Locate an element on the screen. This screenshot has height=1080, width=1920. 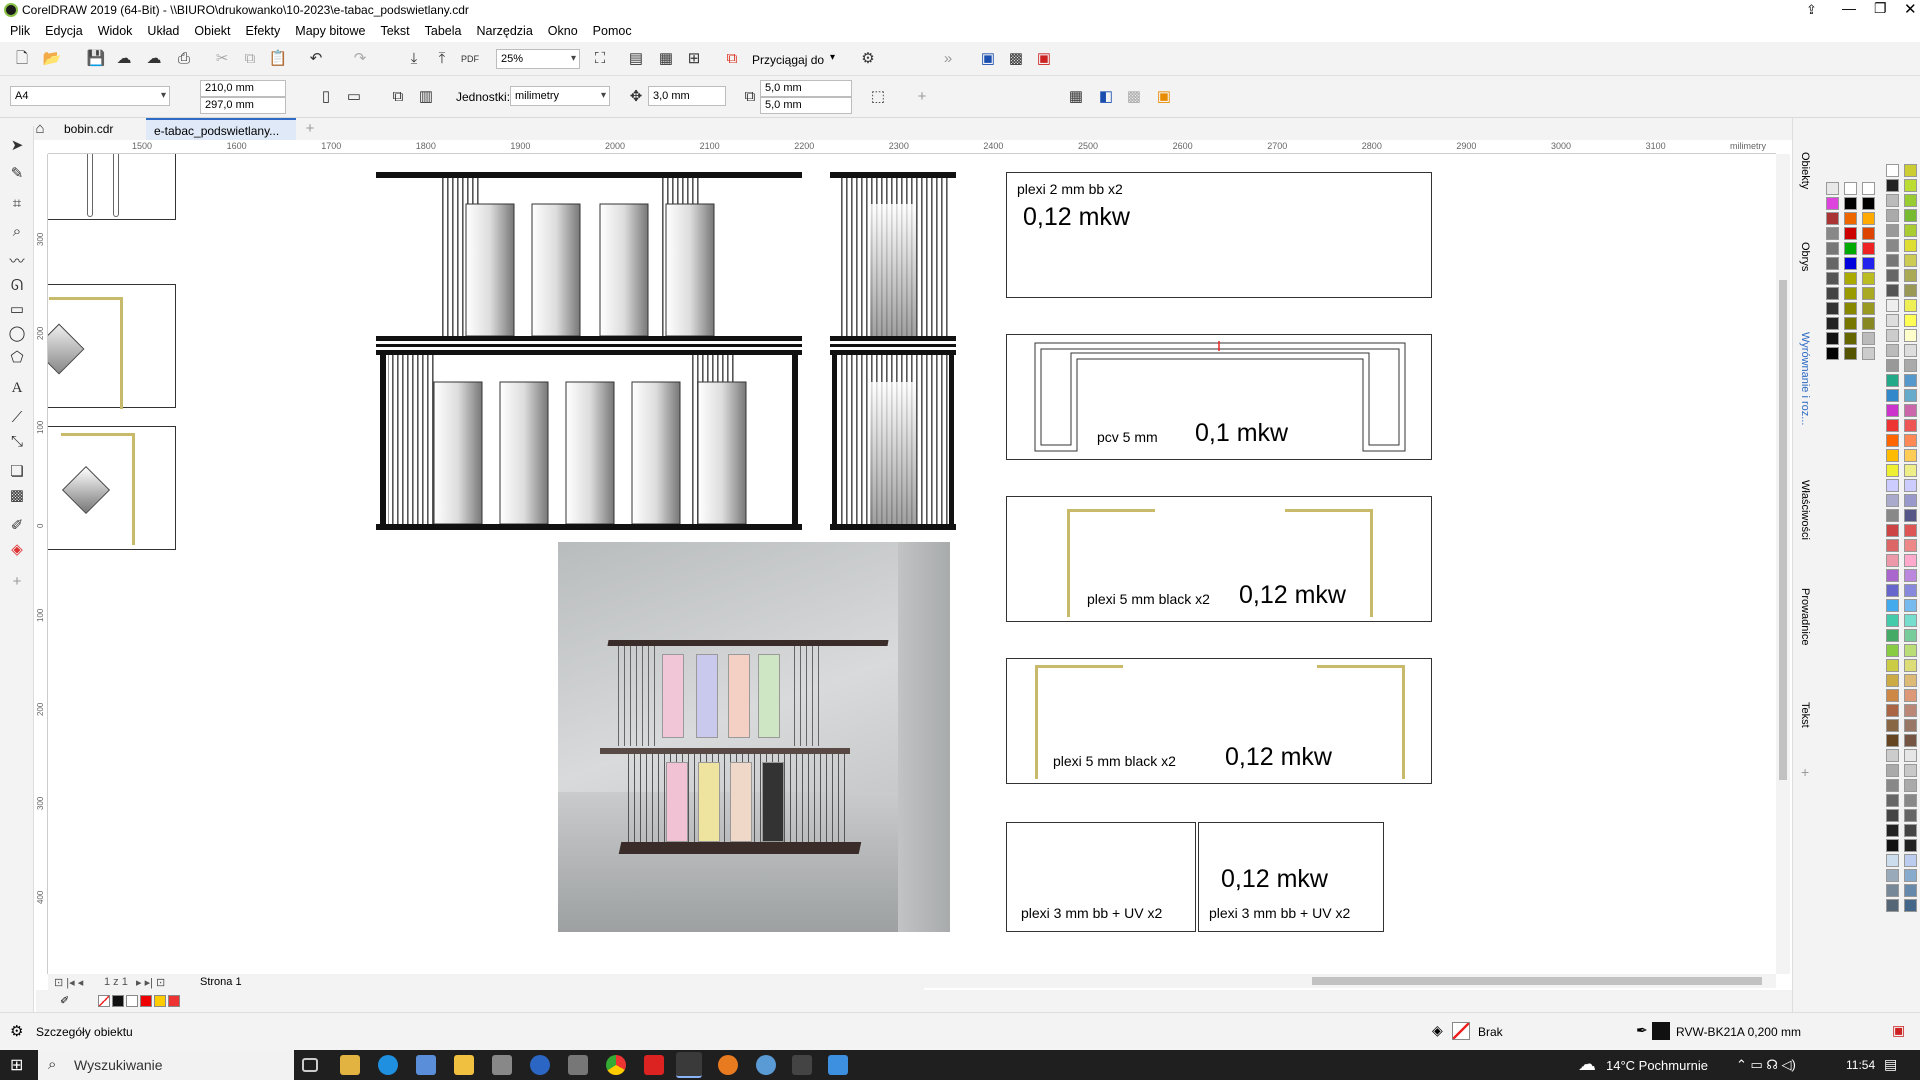
page-width-field: 210,0 mm is located at coordinates (243, 88).